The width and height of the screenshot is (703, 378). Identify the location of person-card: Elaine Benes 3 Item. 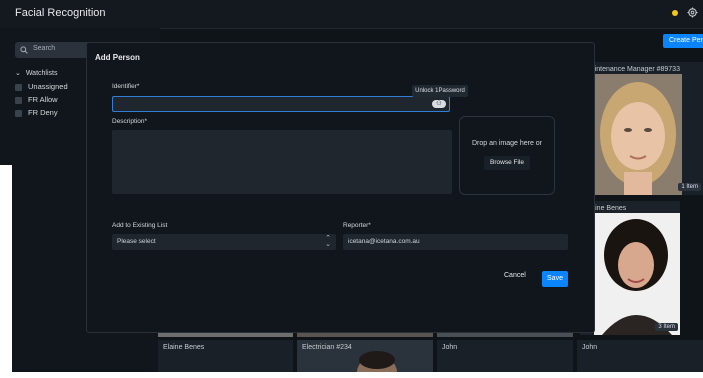
(630, 268).